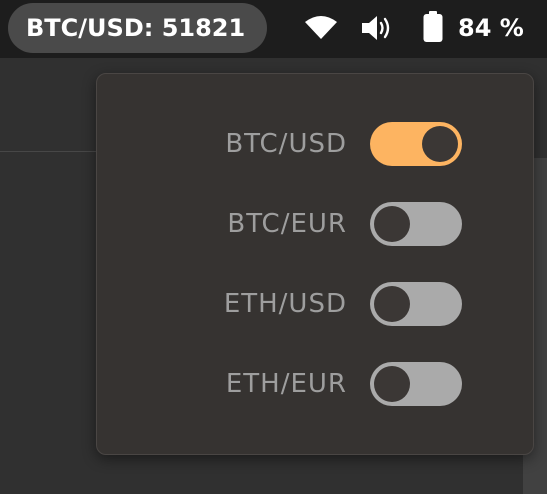  What do you see at coordinates (286, 144) in the screenshot?
I see `pair-label: BTC/USD` at bounding box center [286, 144].